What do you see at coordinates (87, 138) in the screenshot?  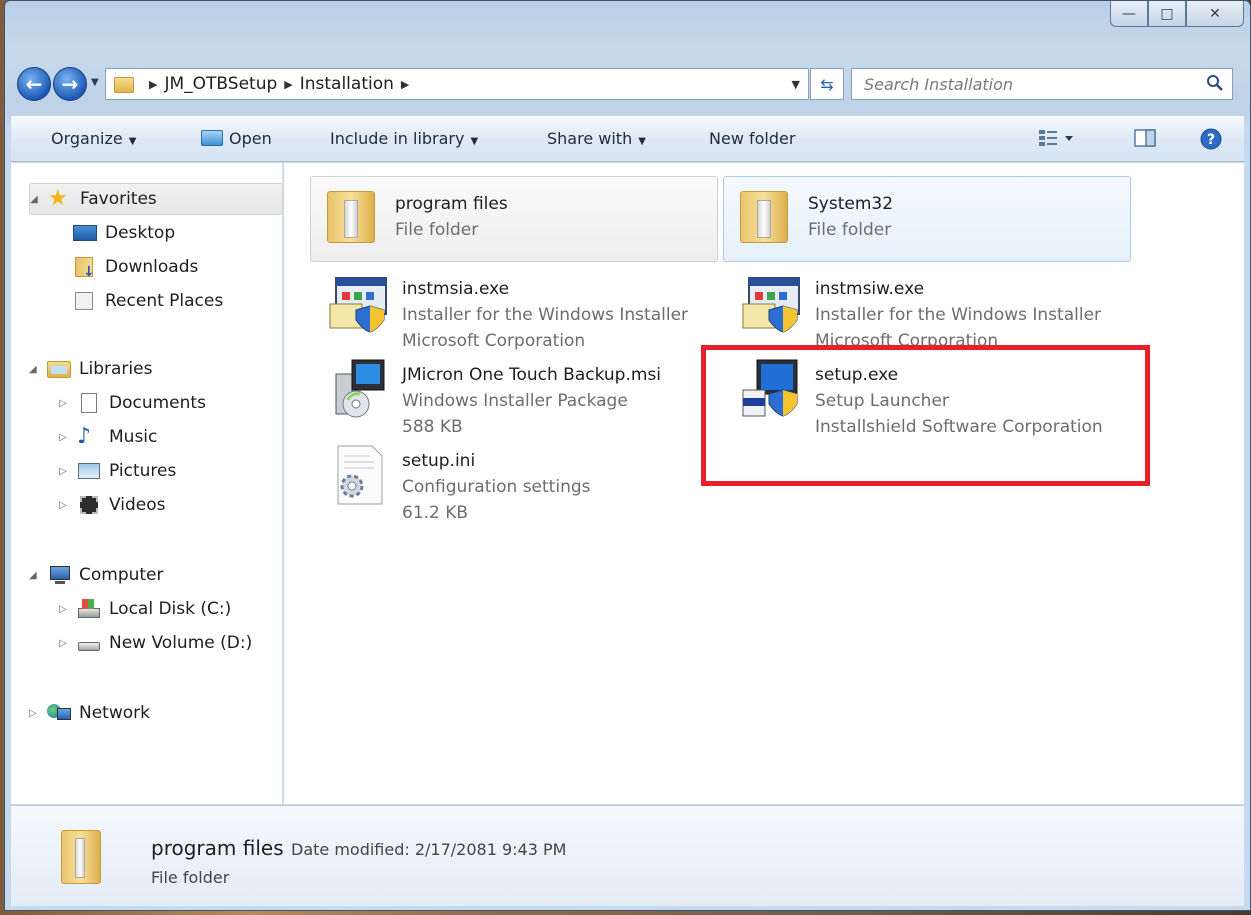 I see `organize-label: Organize` at bounding box center [87, 138].